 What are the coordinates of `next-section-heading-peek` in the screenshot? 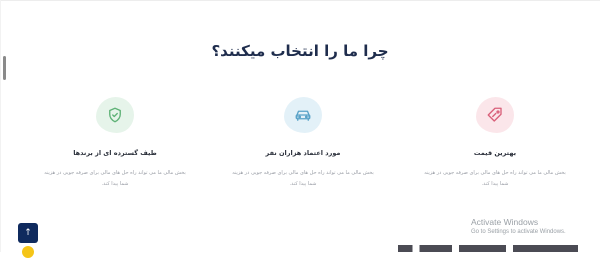 It's located at (488, 248).